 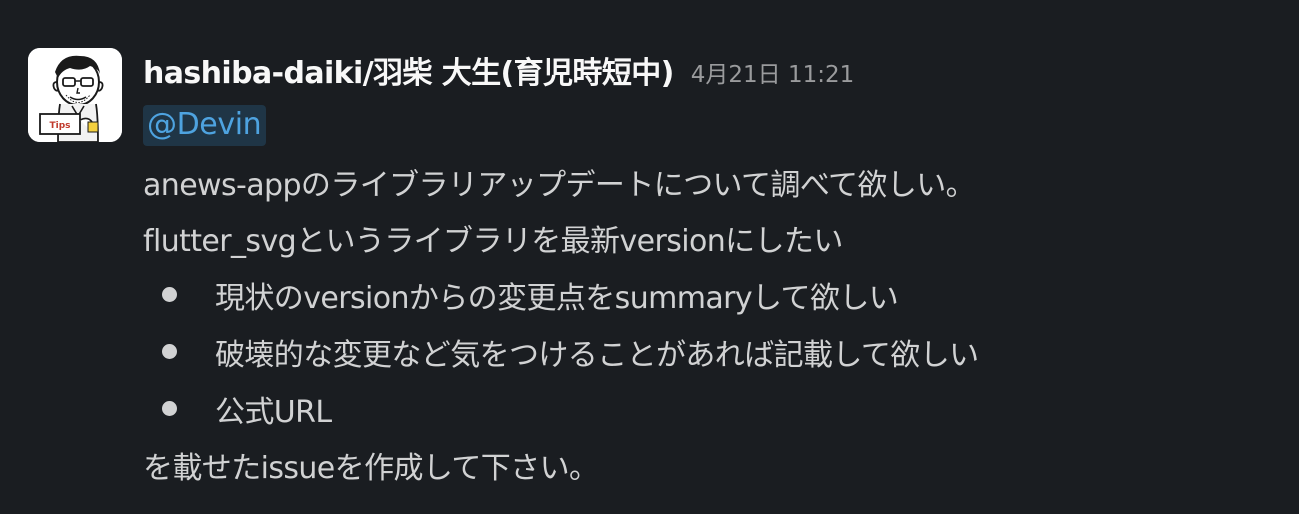 I want to click on mention-devin: @Devin, so click(x=205, y=125).